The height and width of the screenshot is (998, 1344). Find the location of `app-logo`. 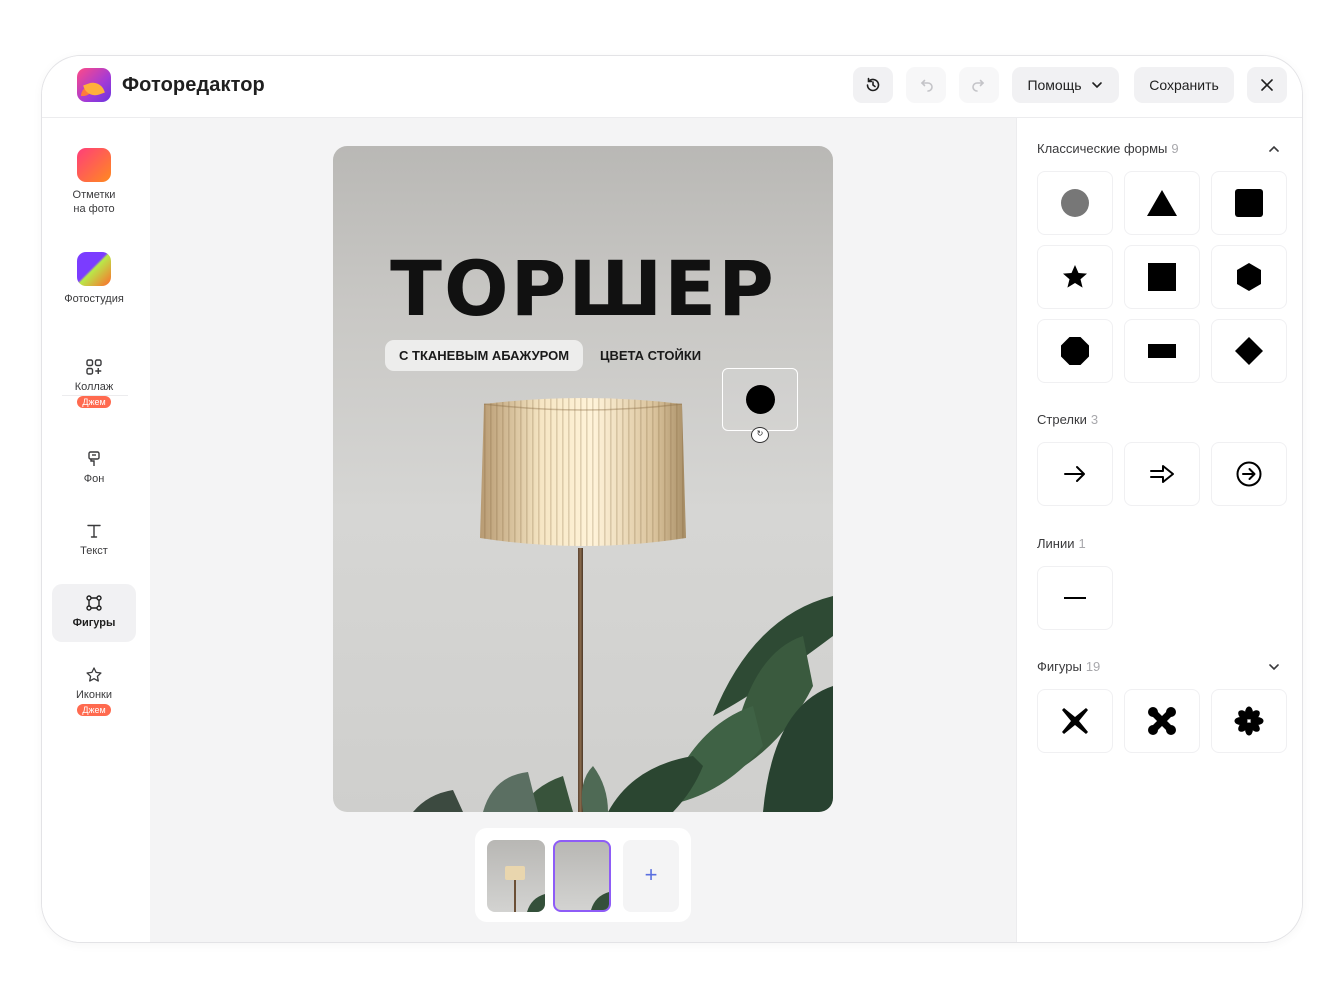

app-logo is located at coordinates (94, 85).